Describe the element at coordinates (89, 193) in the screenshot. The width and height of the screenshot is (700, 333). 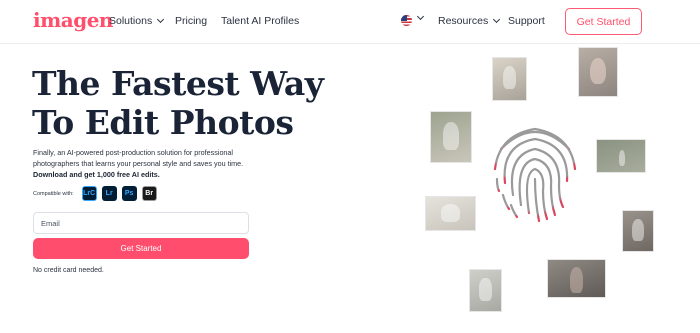
I see `lightroom-classic-icon: LrC` at that location.